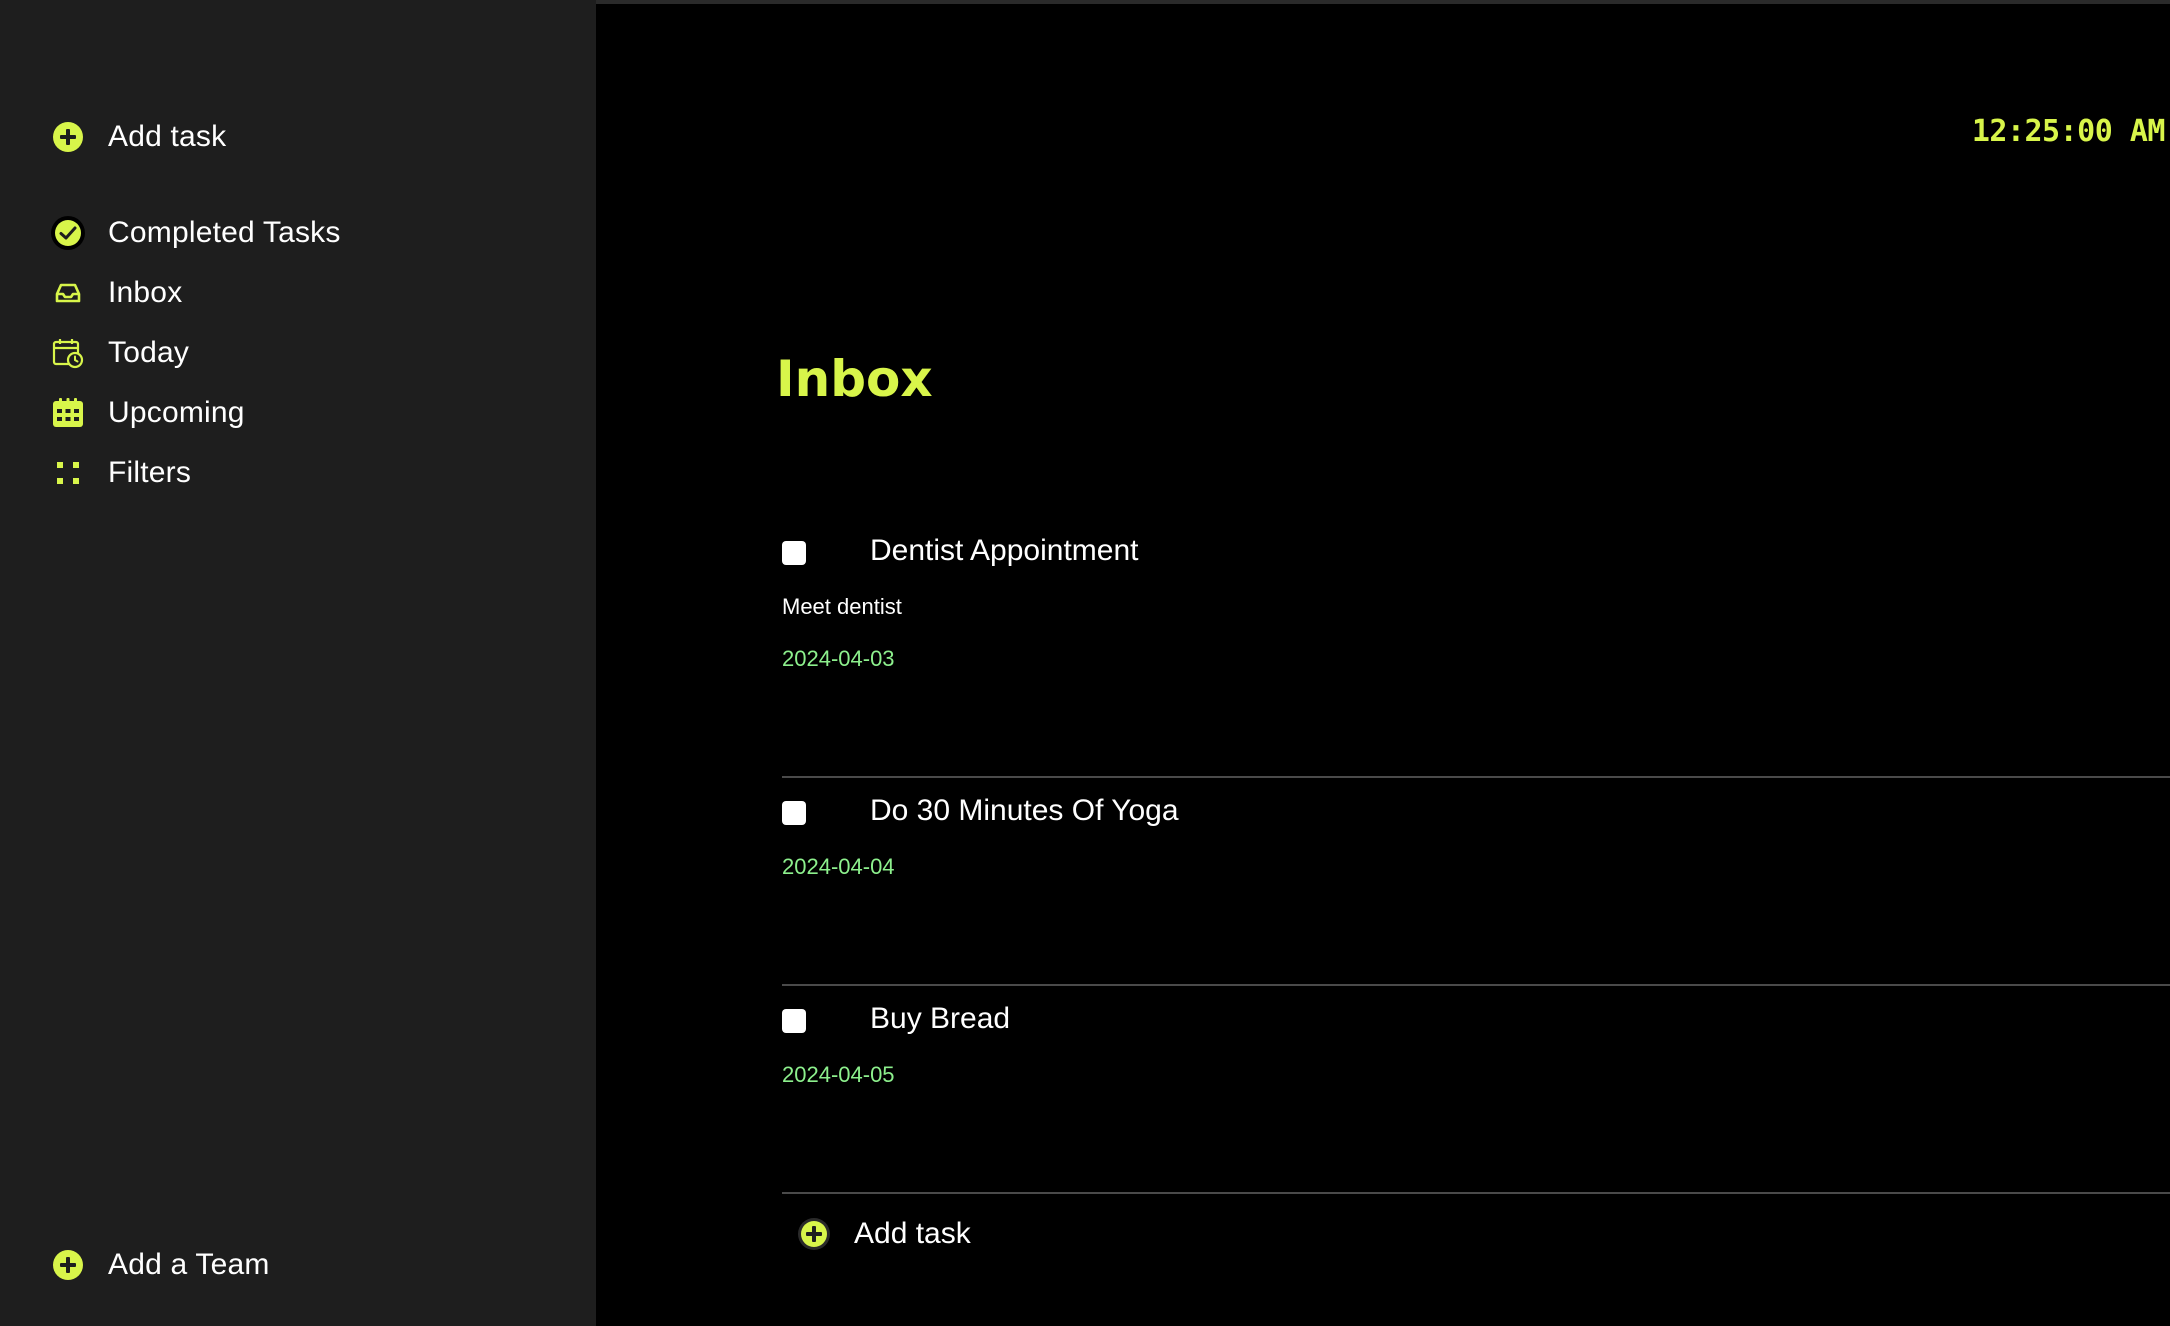  I want to click on task-title: Buy Bread, so click(940, 1019).